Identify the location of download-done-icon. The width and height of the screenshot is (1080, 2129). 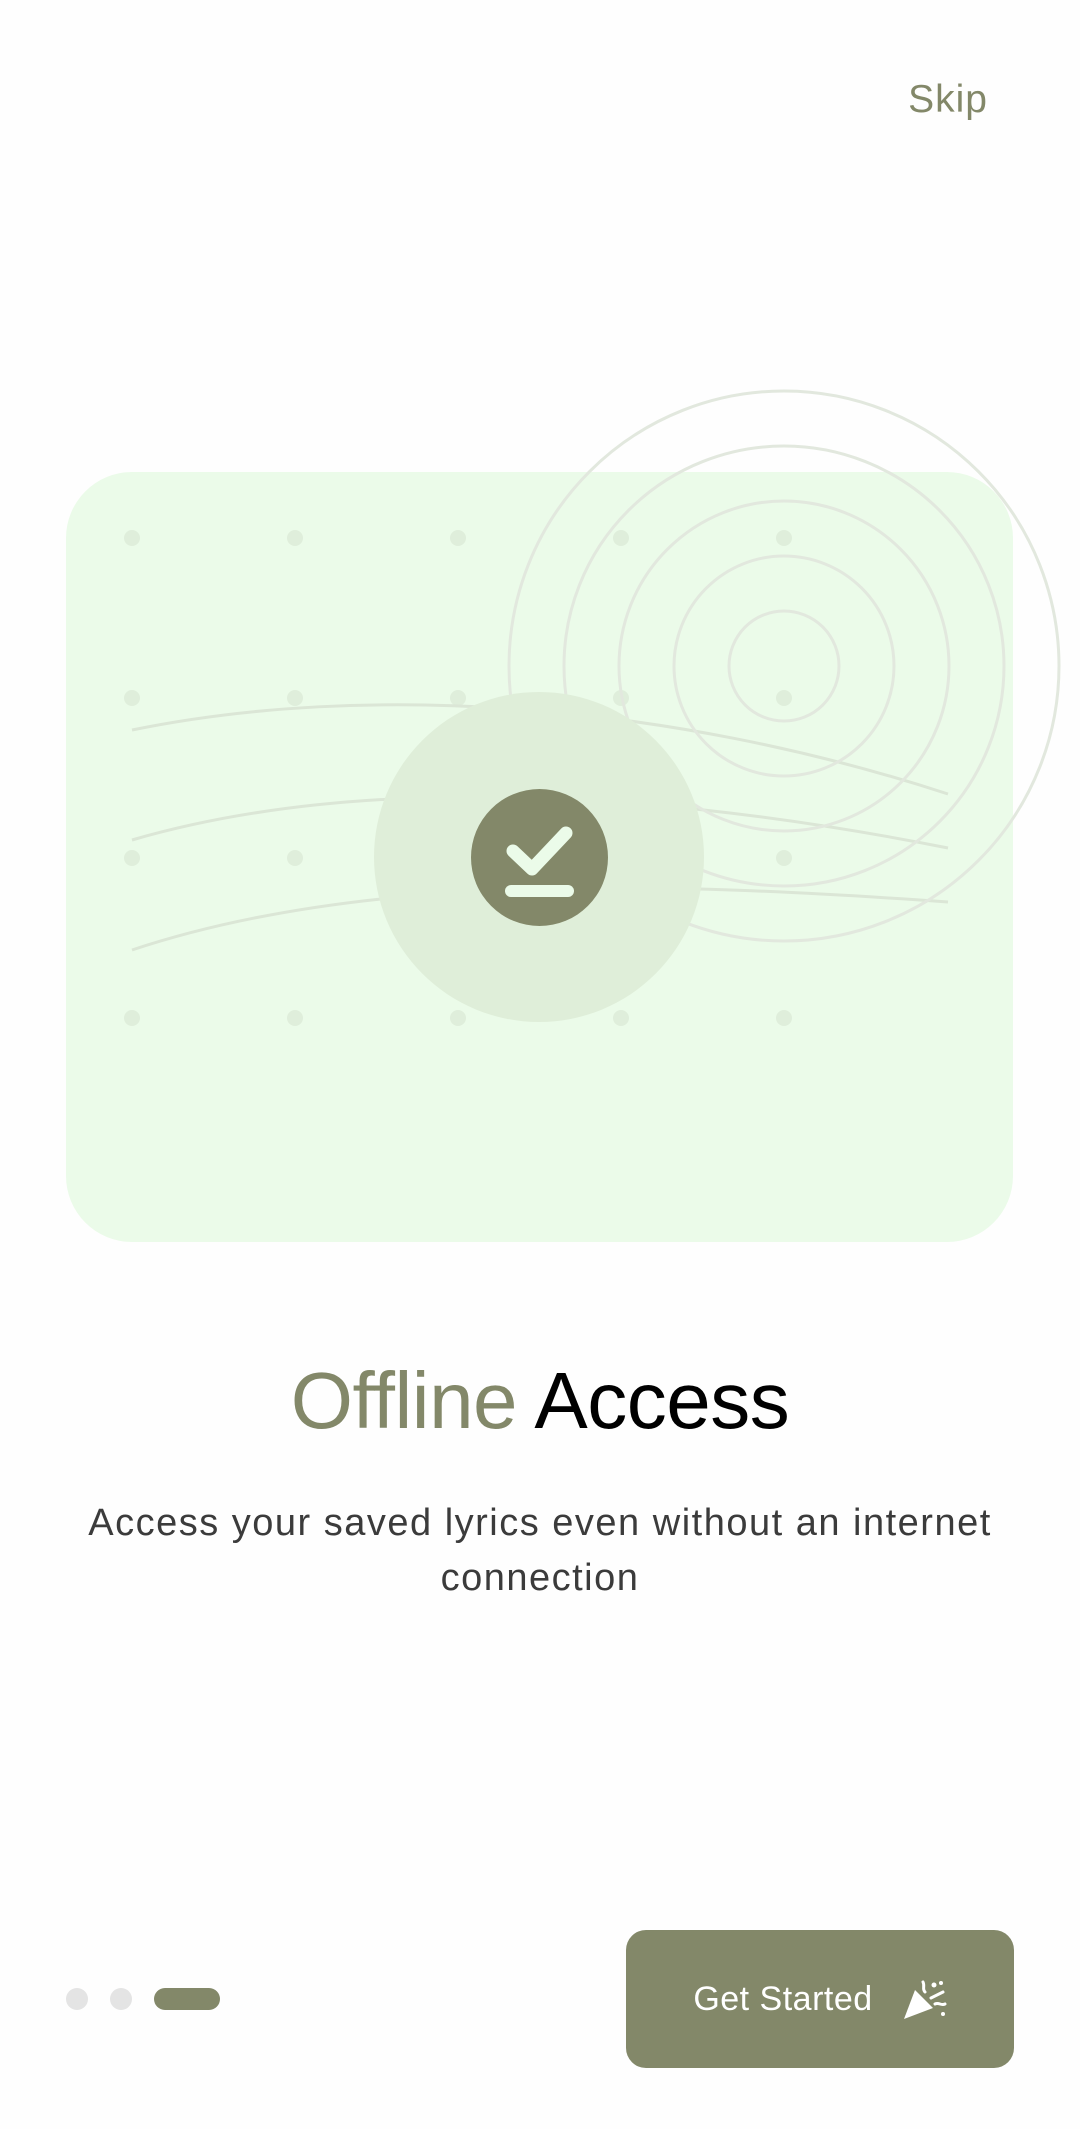
(539, 857).